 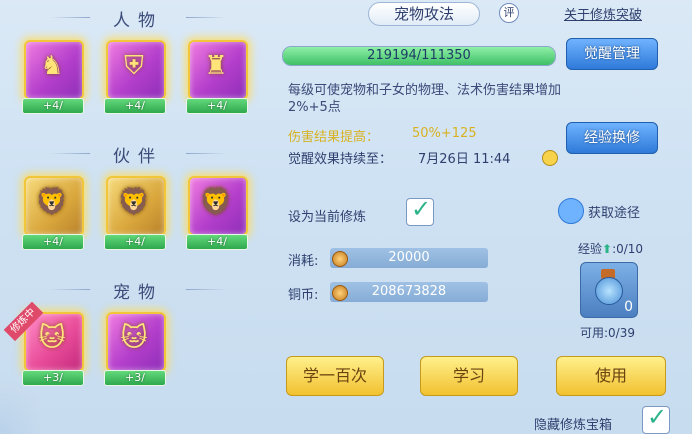 I want to click on hide-box-checkbox: ✓, so click(x=656, y=418).